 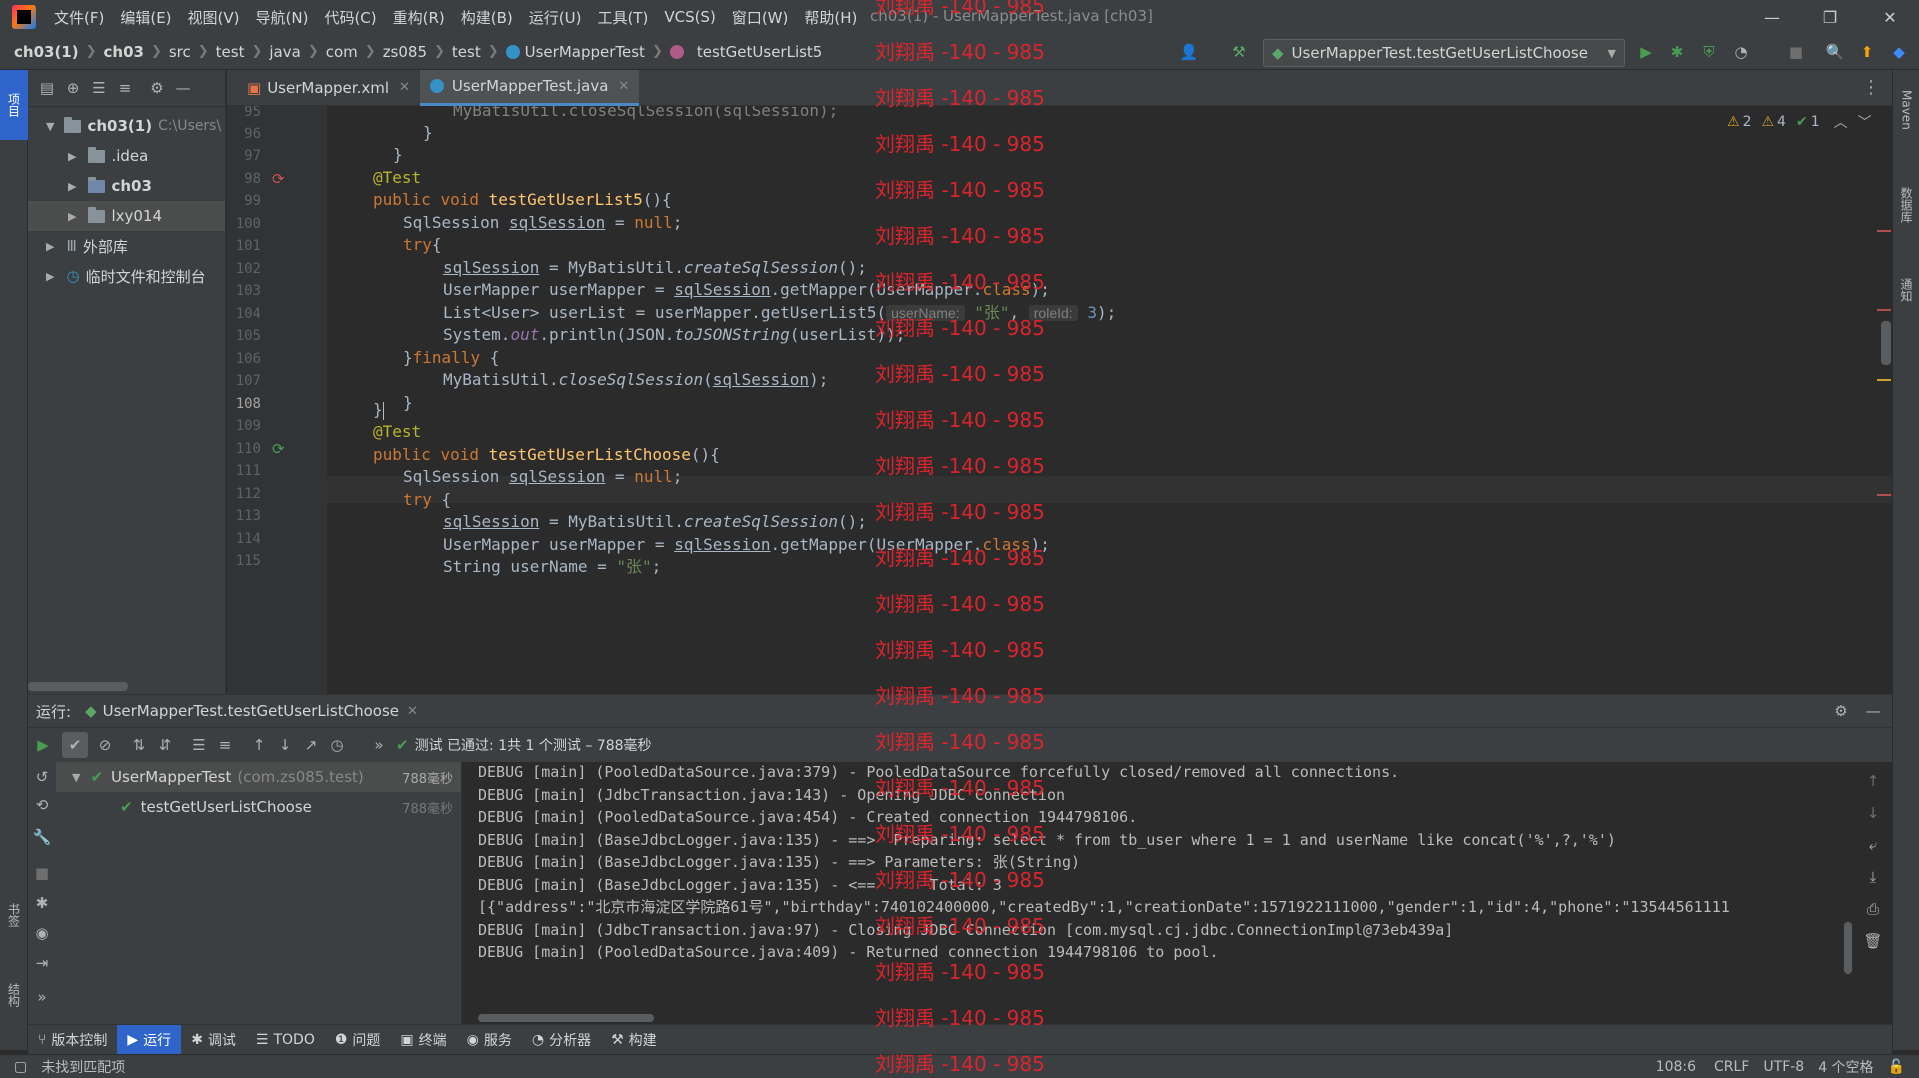 I want to click on breadcrumb-item: zs085, so click(x=405, y=52).